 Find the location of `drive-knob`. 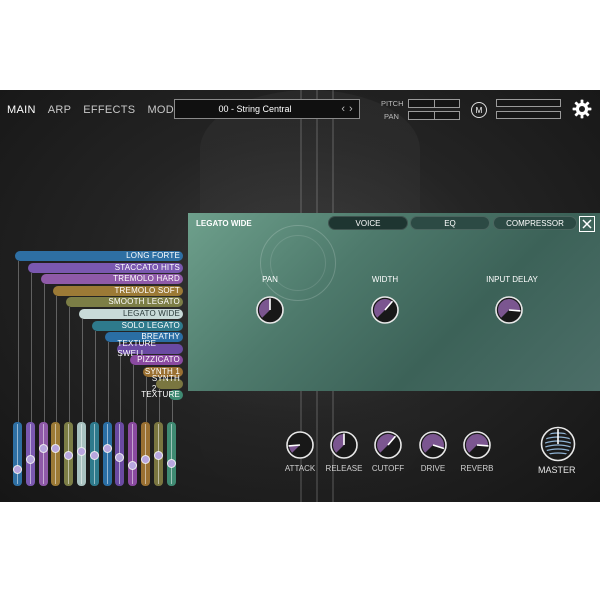

drive-knob is located at coordinates (433, 445).